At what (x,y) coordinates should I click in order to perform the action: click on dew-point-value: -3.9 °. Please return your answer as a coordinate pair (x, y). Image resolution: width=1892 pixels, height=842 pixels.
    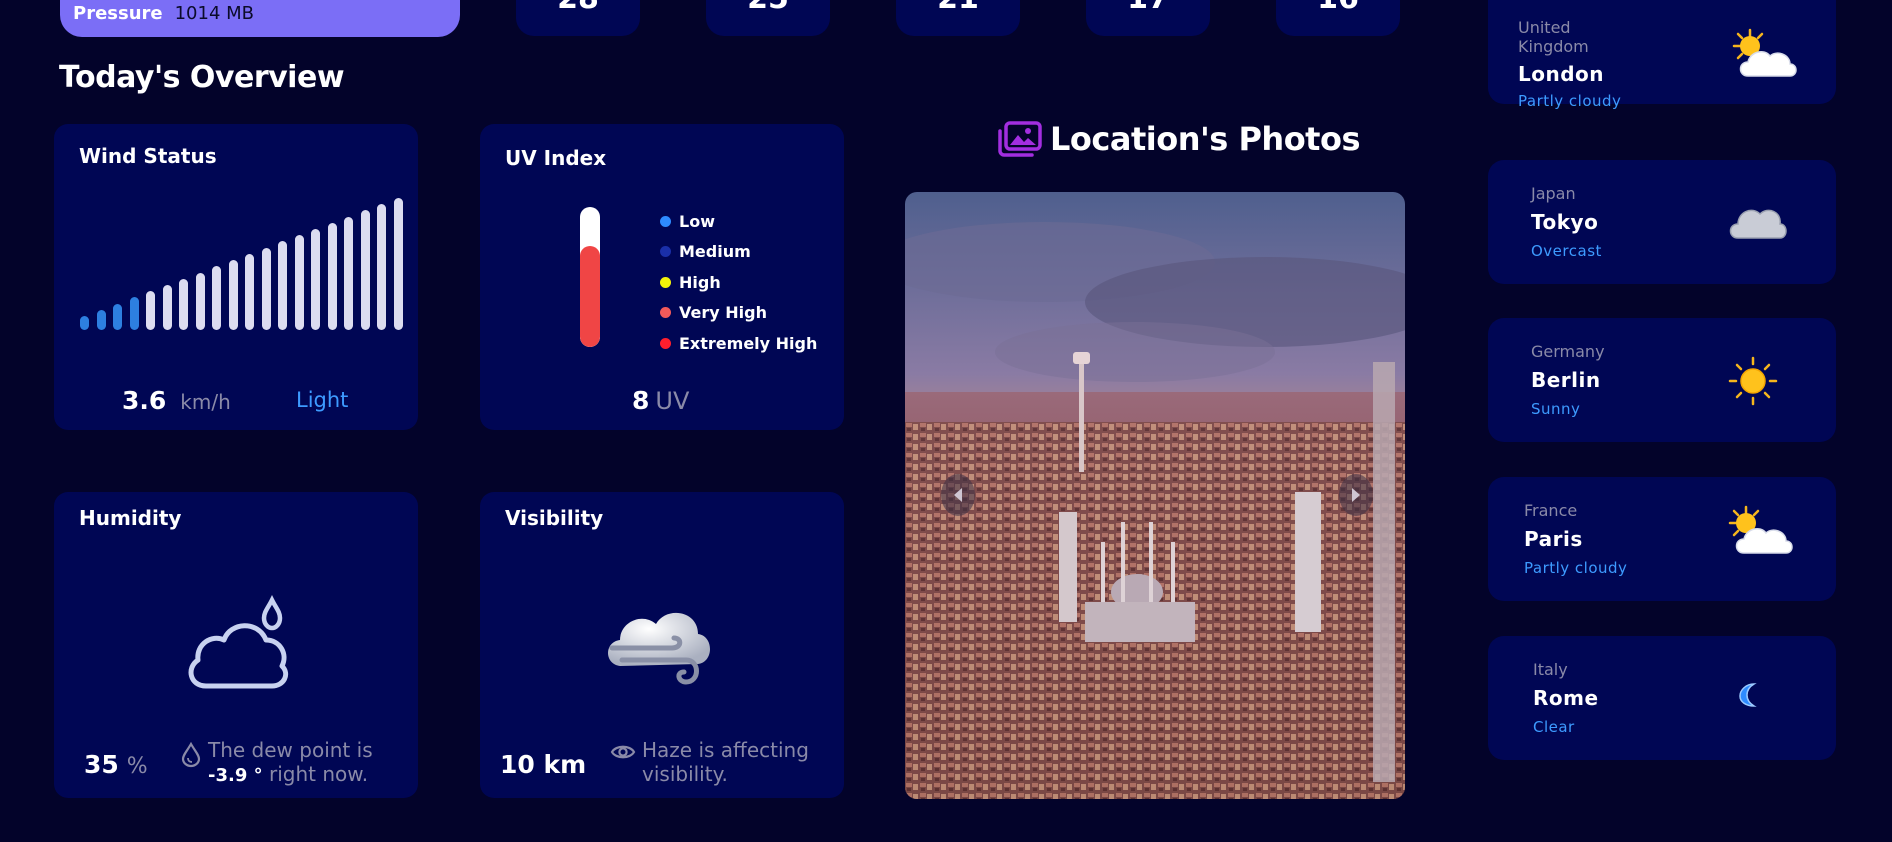
    Looking at the image, I should click on (235, 775).